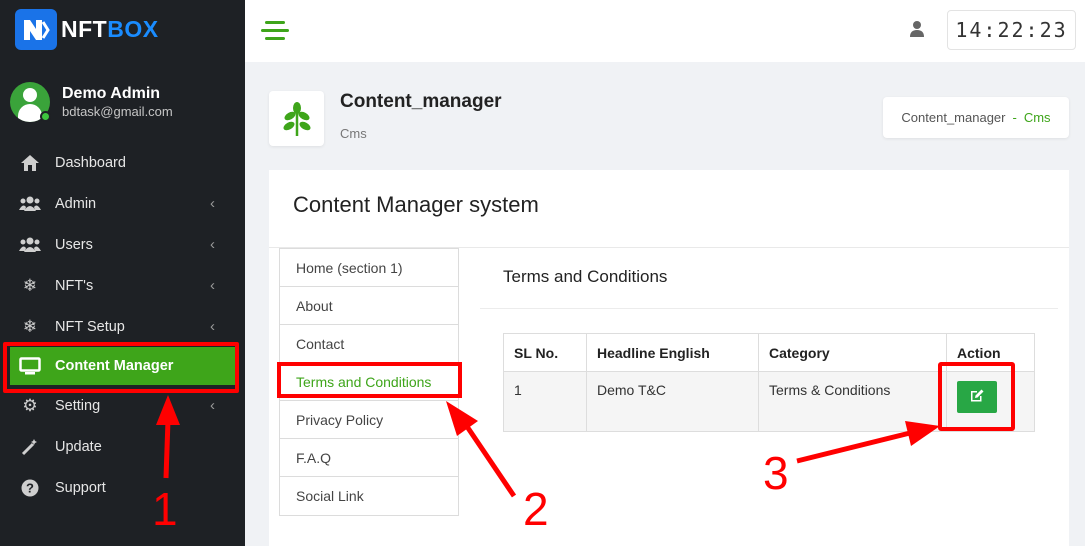 The image size is (1085, 546). What do you see at coordinates (74, 285) in the screenshot?
I see `sidebar-item-label: NFT's` at bounding box center [74, 285].